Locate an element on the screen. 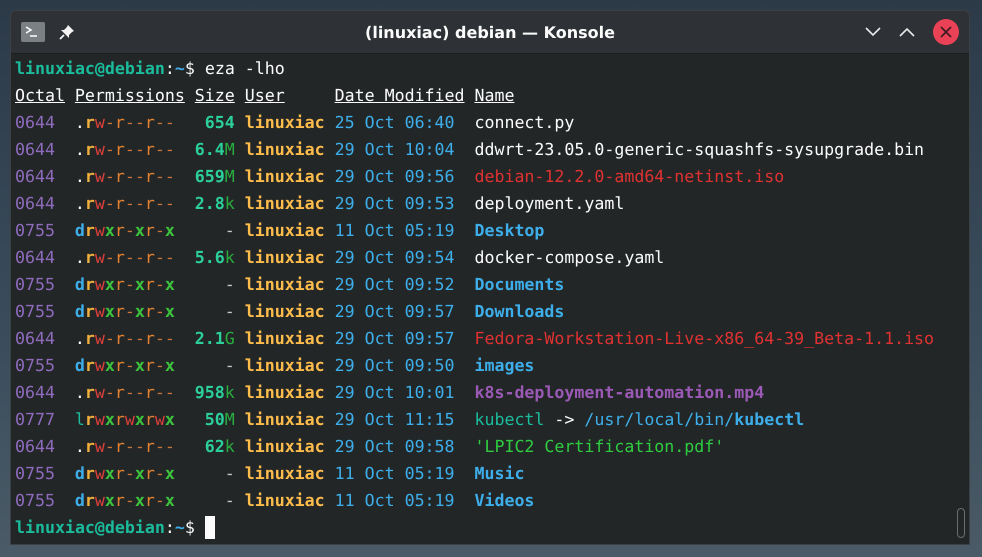  column-header: Name is located at coordinates (495, 96).